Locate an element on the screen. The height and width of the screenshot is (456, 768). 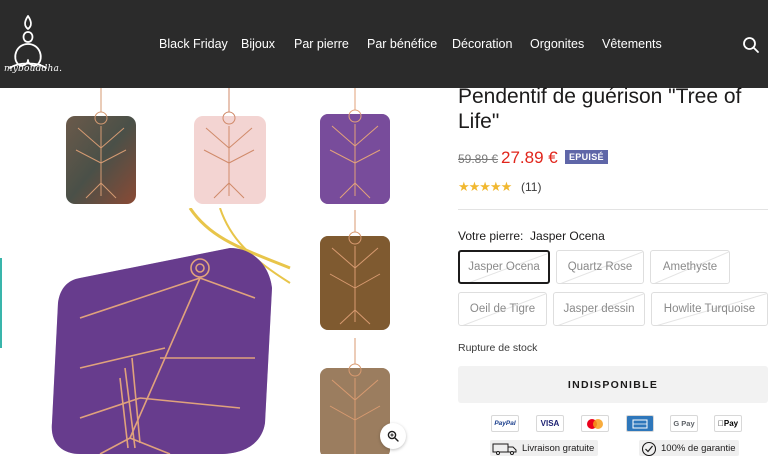
stone-selector-label: Votre pierre: Jasper Ocena is located at coordinates (531, 236).